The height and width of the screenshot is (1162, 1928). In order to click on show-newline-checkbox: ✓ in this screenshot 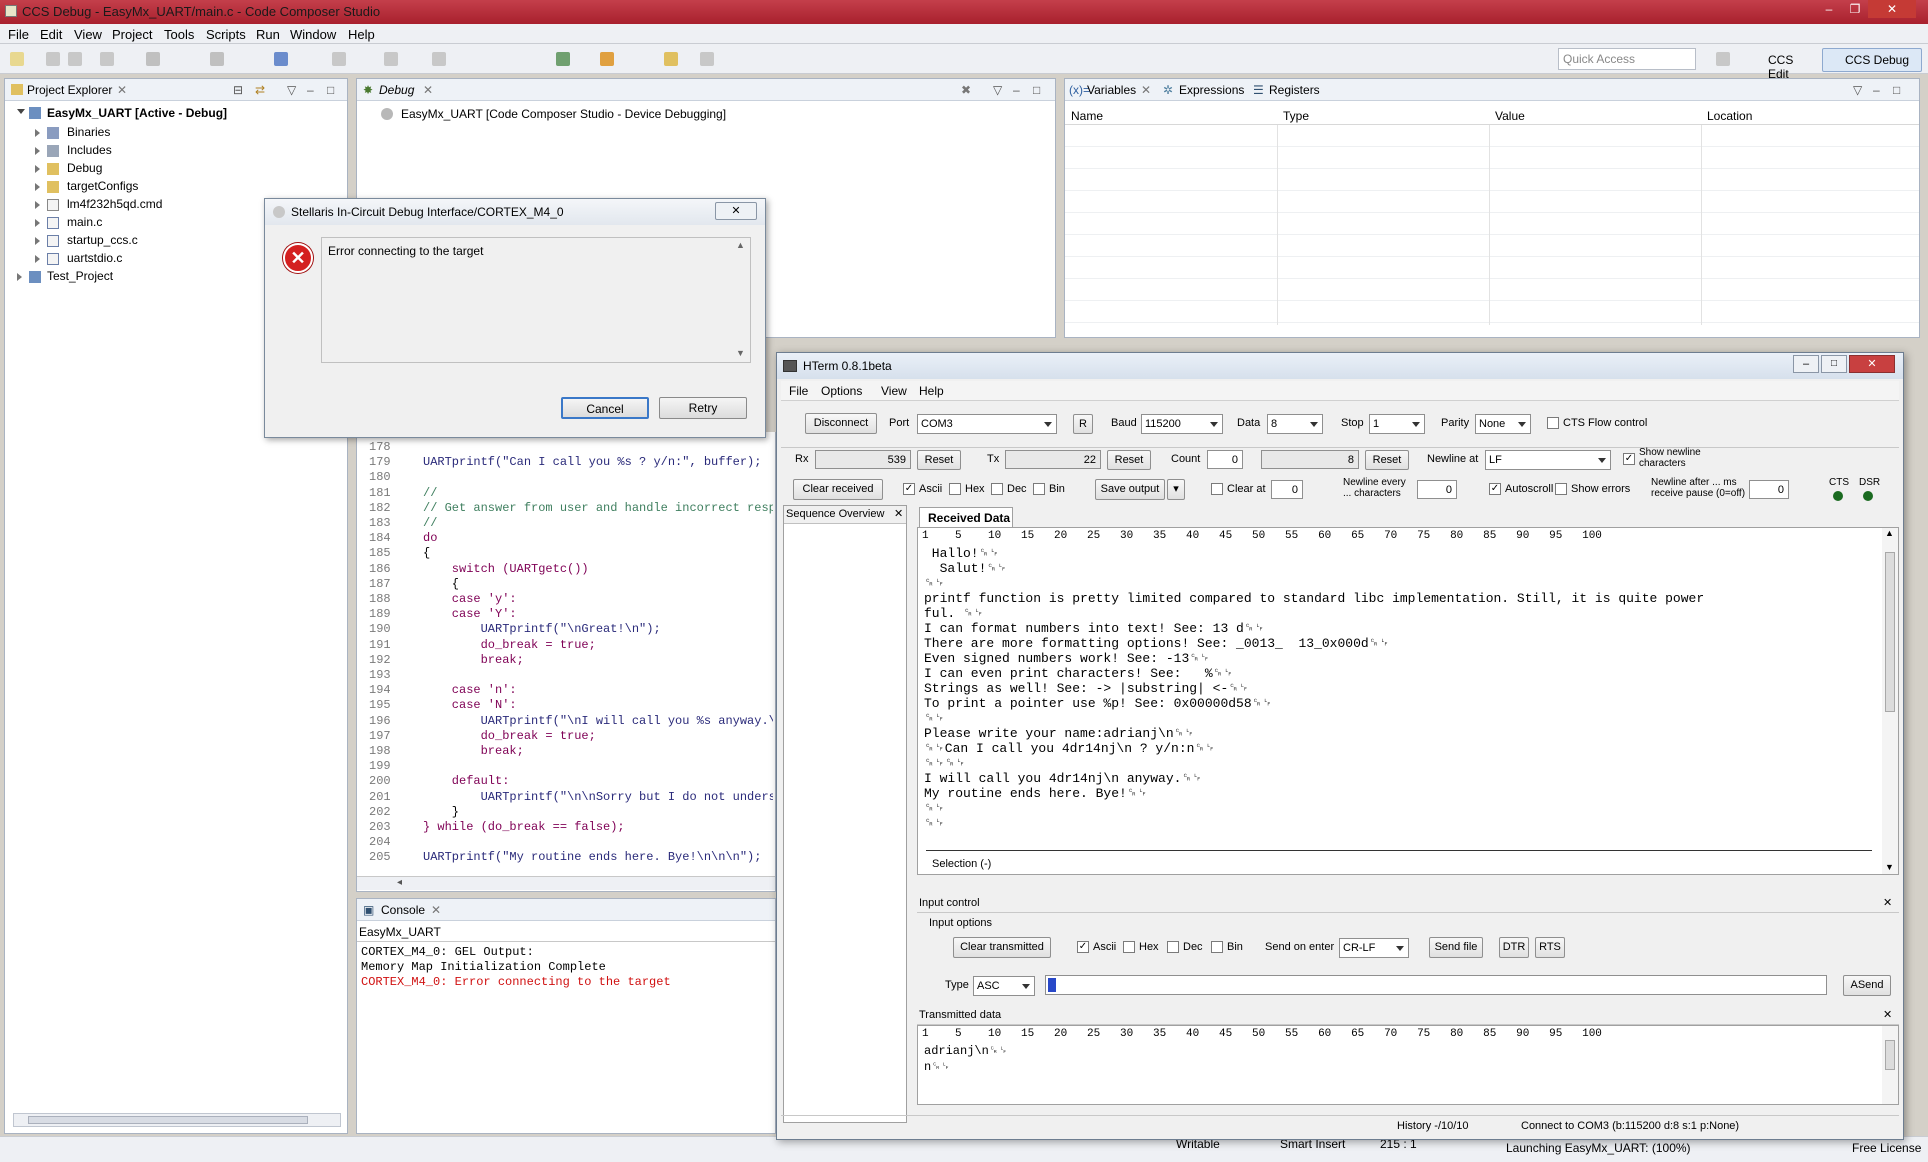, I will do `click(1629, 459)`.